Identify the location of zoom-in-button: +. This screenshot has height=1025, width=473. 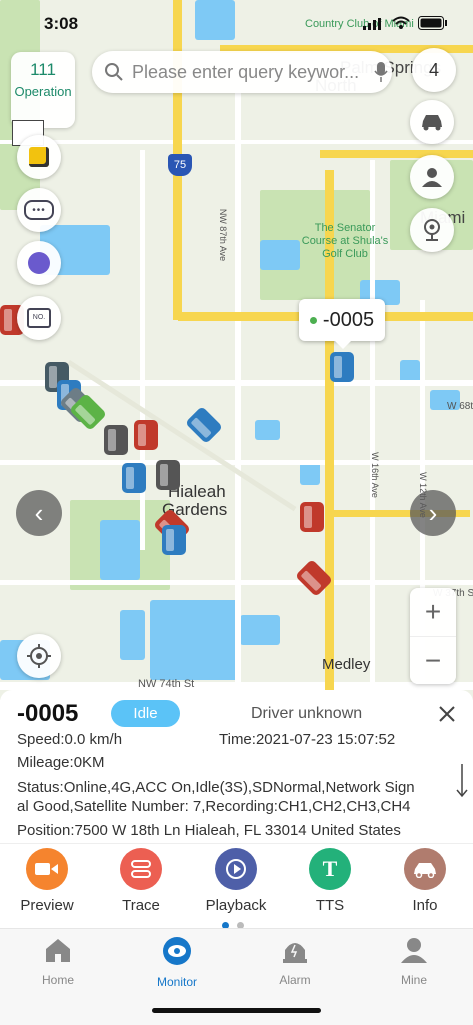
(433, 612).